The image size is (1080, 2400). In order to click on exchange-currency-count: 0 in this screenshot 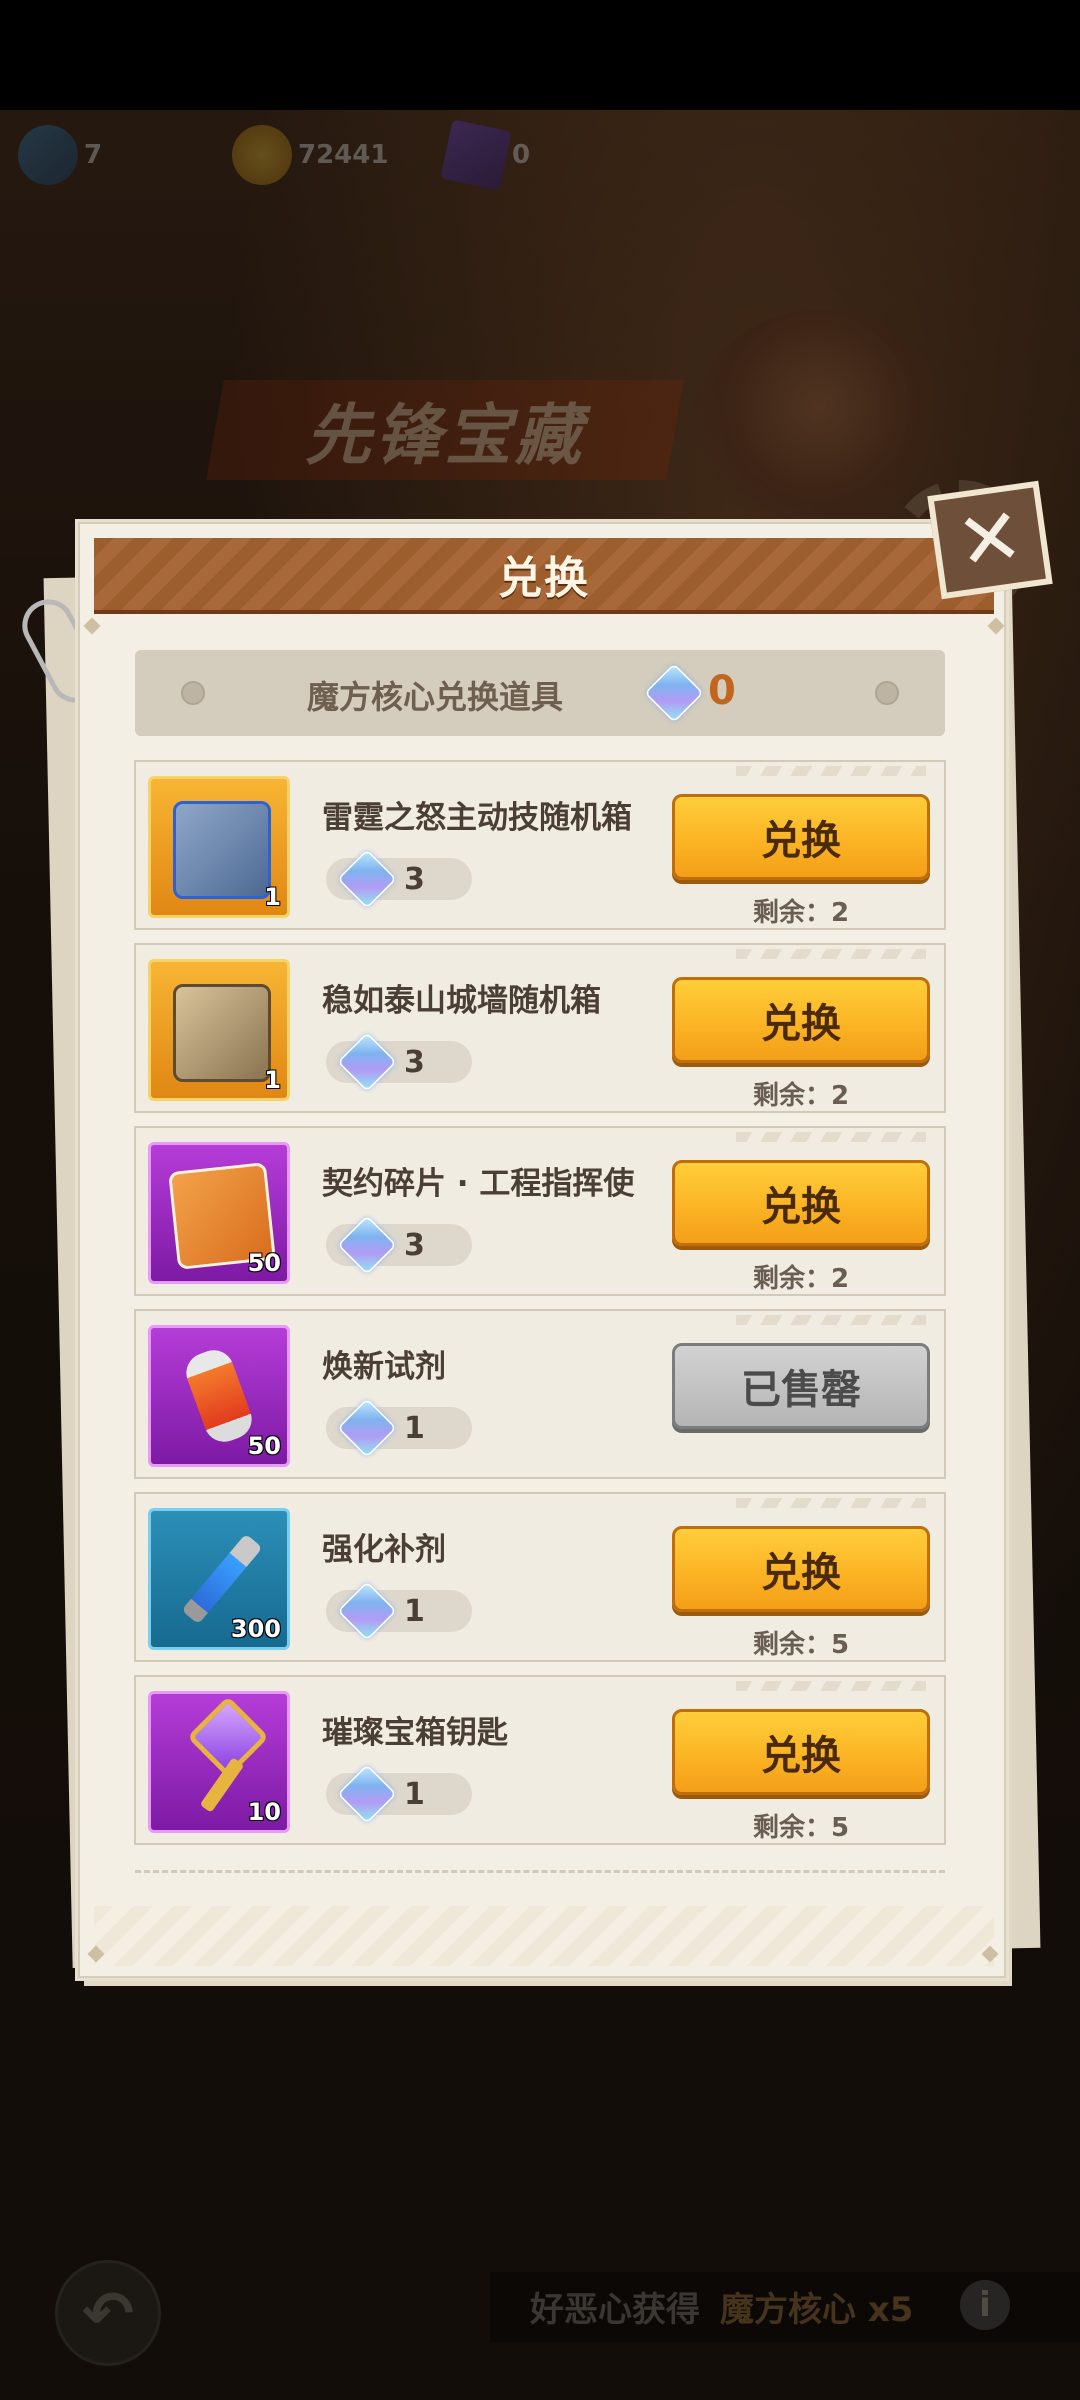, I will do `click(722, 691)`.